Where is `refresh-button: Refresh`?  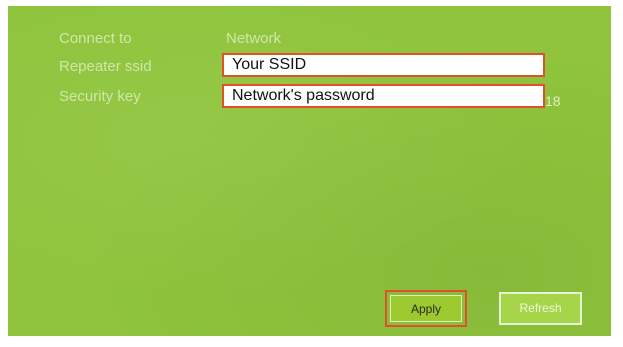 refresh-button: Refresh is located at coordinates (540, 308).